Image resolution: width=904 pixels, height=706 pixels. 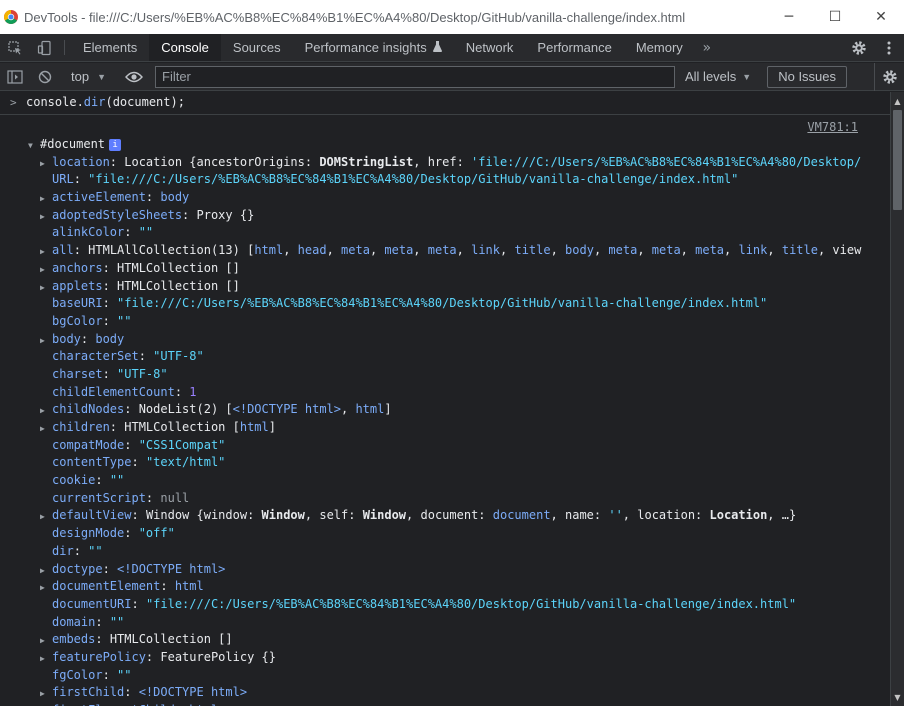 What do you see at coordinates (445, 428) in the screenshot?
I see `property-row: ▶ children: HTMLCollection [html]` at bounding box center [445, 428].